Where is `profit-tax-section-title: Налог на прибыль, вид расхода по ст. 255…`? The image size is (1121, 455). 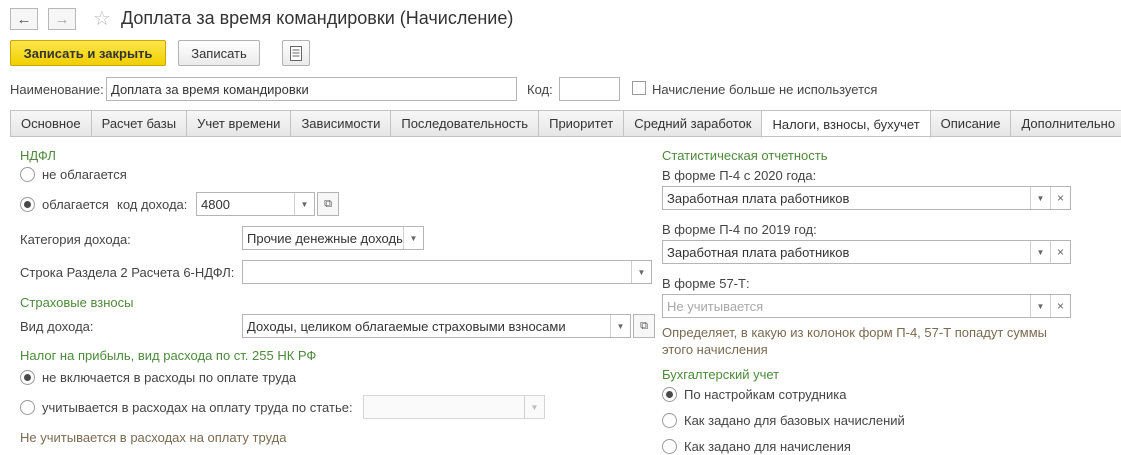
profit-tax-section-title: Налог на прибыль, вид расхода по ст. 255… is located at coordinates (168, 355).